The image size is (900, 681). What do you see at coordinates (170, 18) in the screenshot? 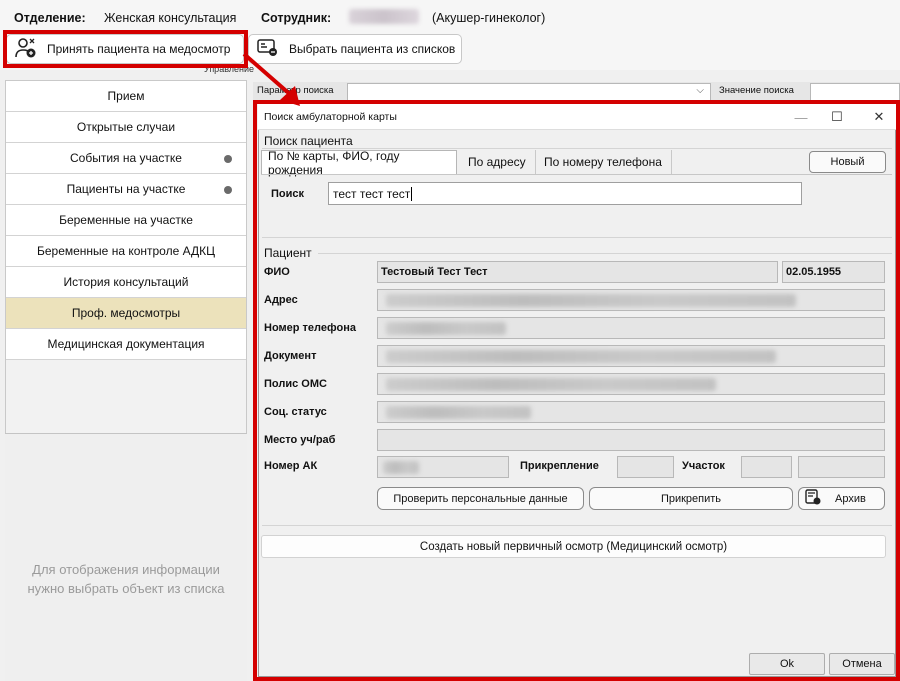
I see `department-value: Женская консультация` at bounding box center [170, 18].